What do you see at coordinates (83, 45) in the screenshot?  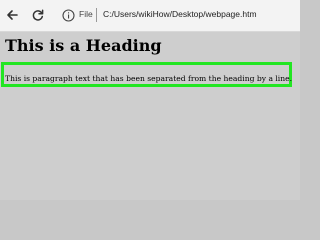 I see `page-heading: This is a Heading` at bounding box center [83, 45].